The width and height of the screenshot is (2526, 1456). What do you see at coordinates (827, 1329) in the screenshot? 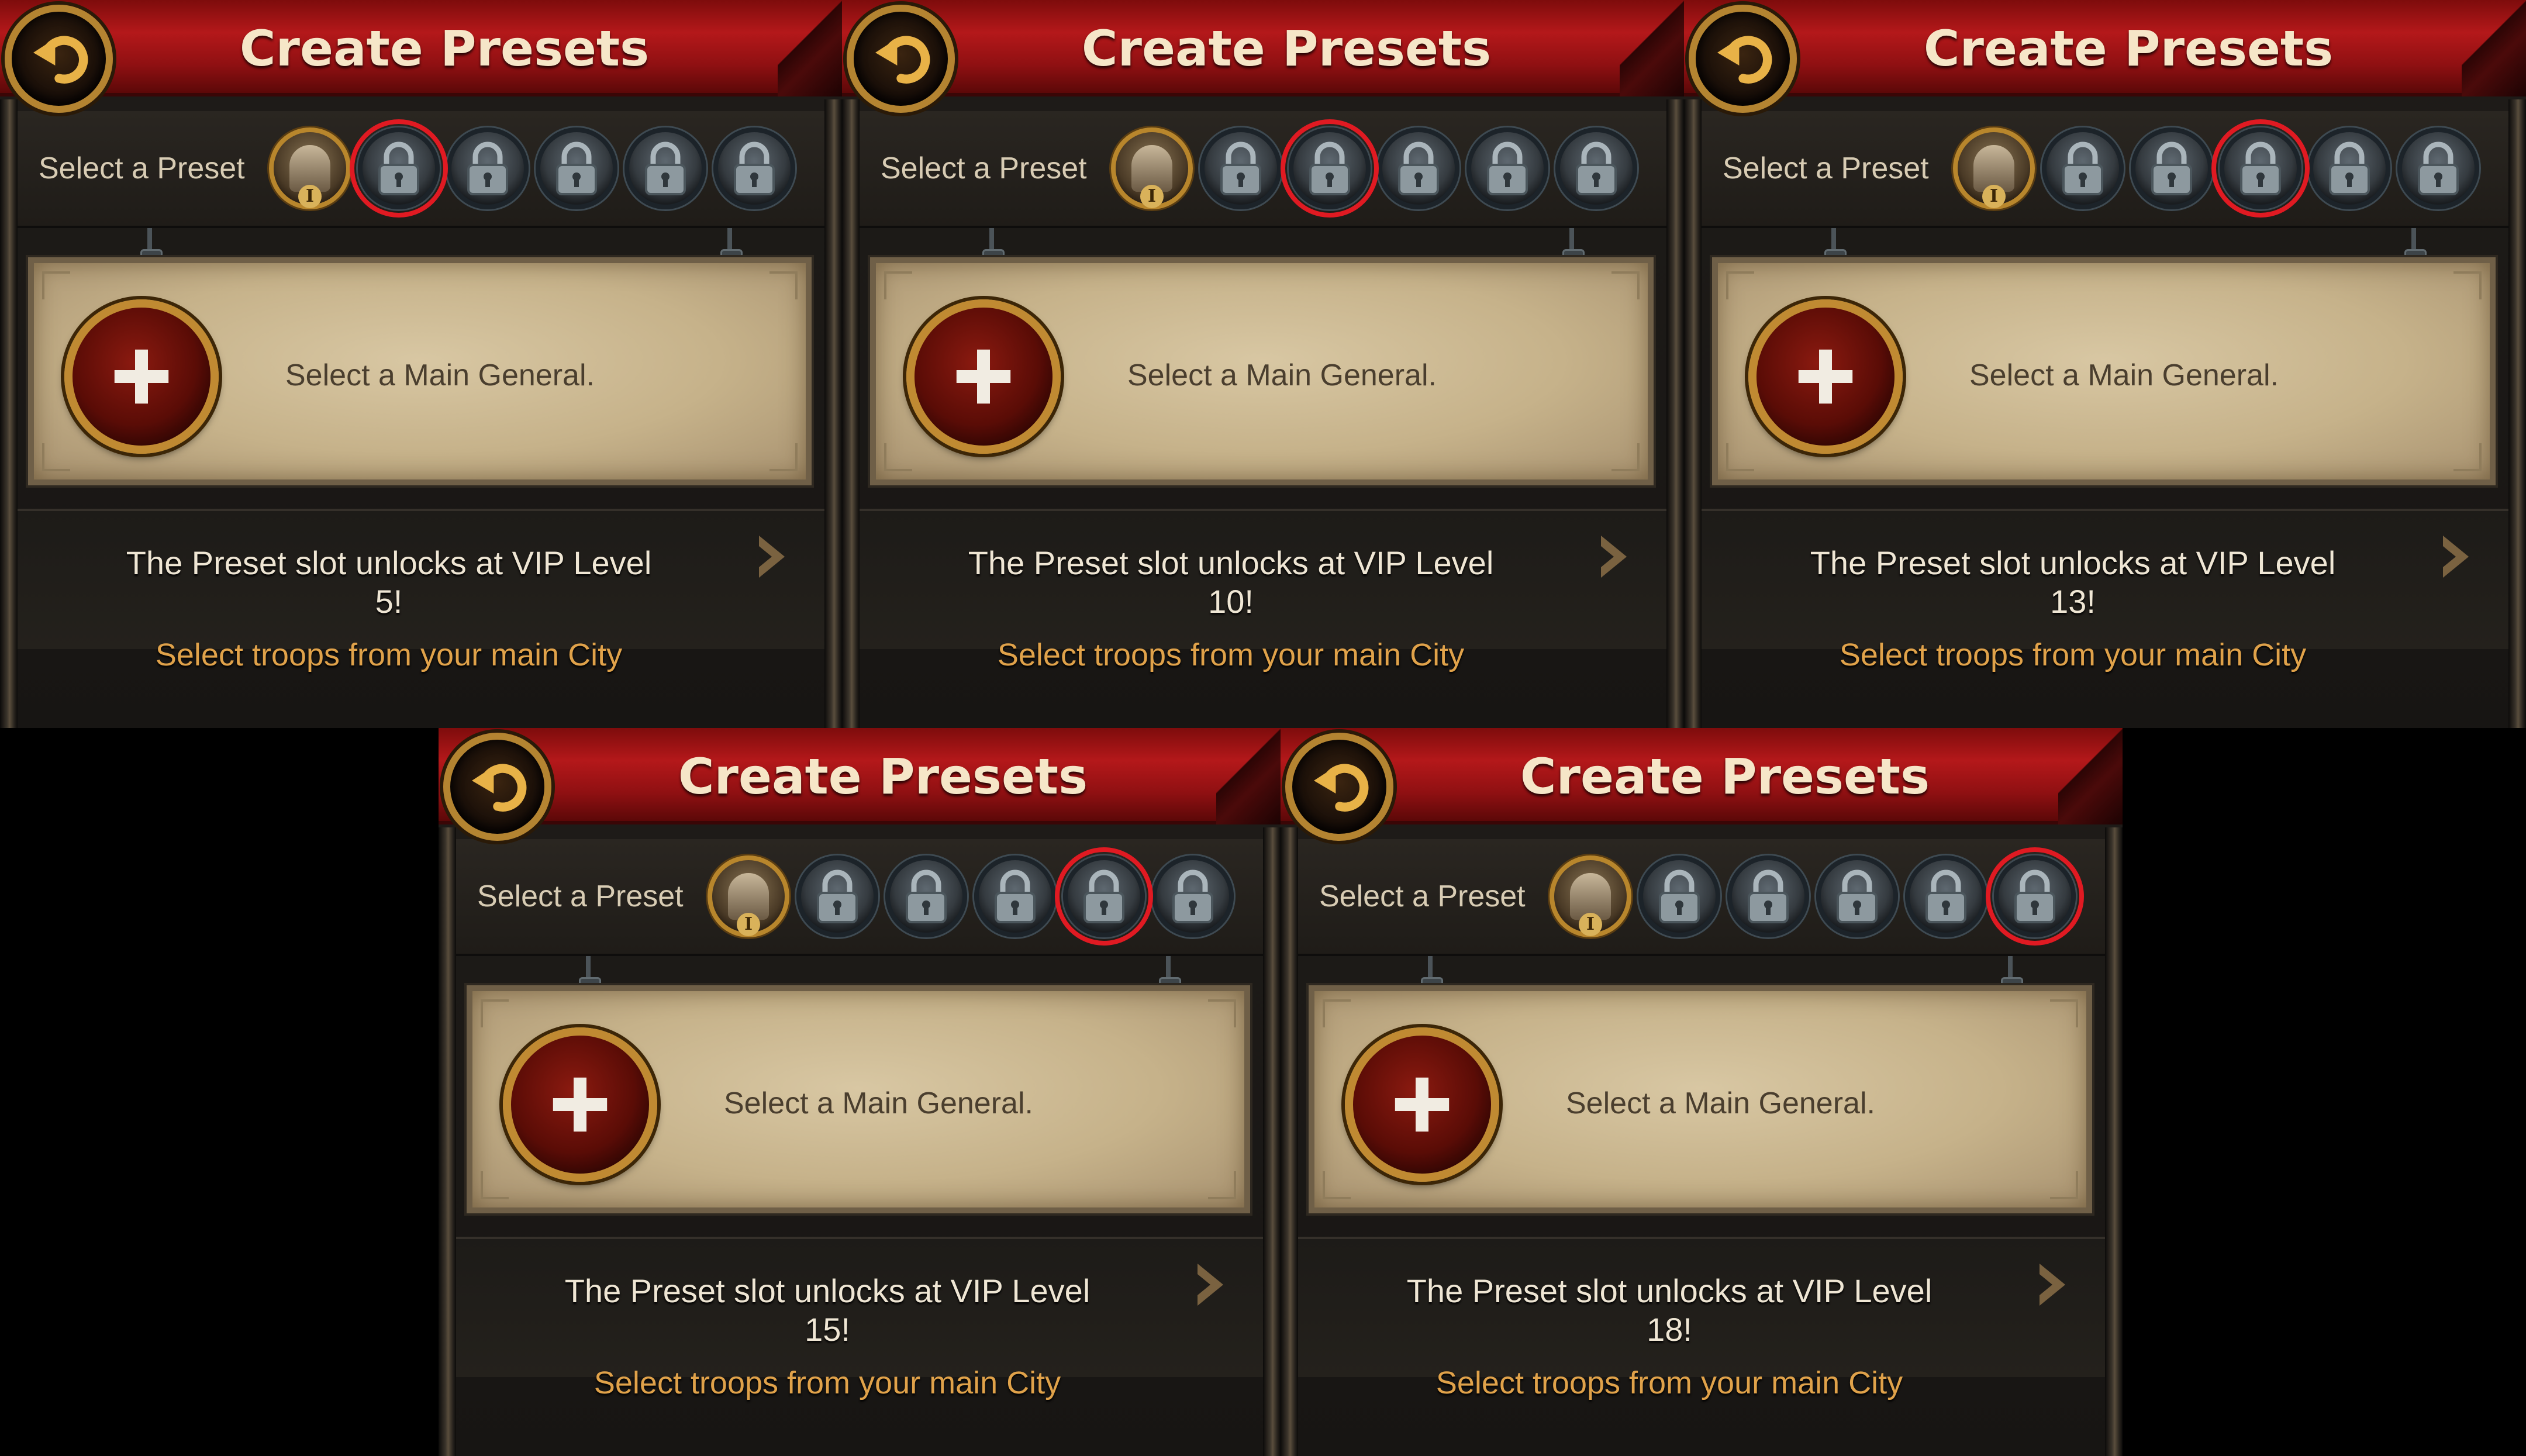
I see `vip-unlock-line-2: 15!` at bounding box center [827, 1329].